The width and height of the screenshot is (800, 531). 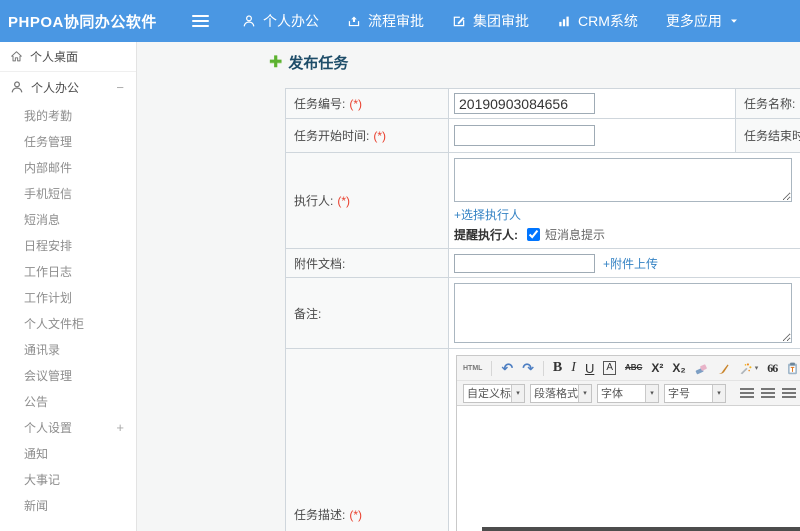 What do you see at coordinates (789, 393) in the screenshot?
I see `align-right-icon` at bounding box center [789, 393].